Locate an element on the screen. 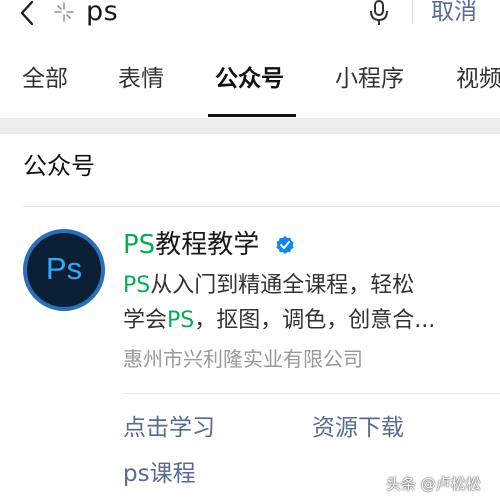 Image resolution: width=500 pixels, height=500 pixels. menu-link-learn: 点击学习 is located at coordinates (169, 428).